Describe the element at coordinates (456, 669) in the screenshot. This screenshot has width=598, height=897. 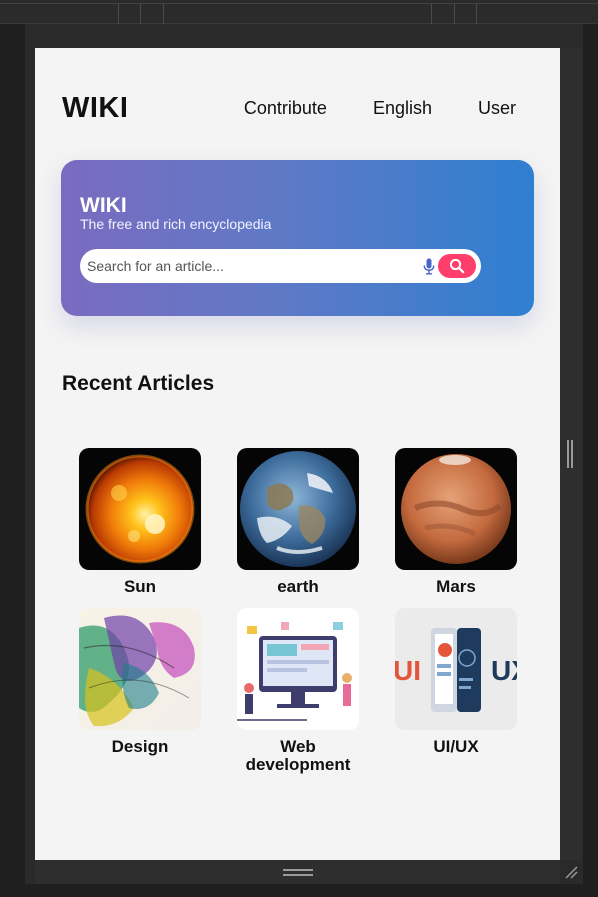
I see `ui-ux-image: UI UX` at that location.